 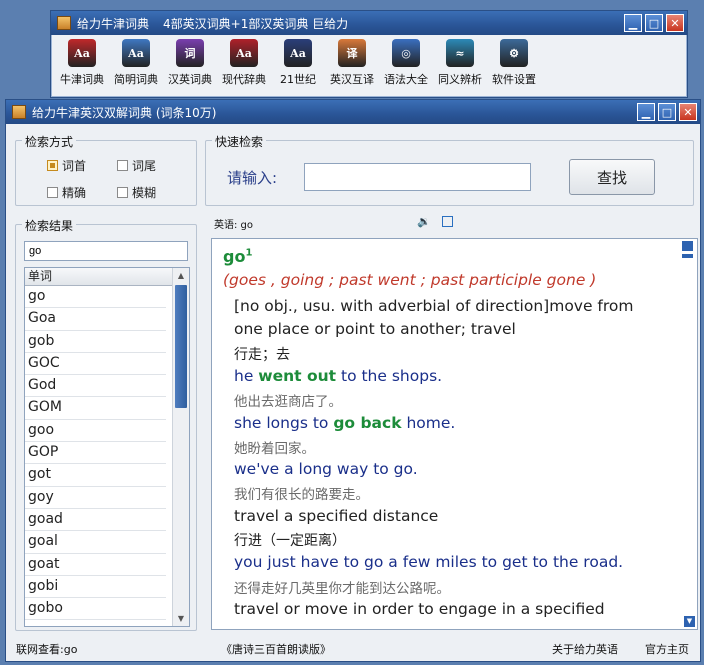 I want to click on example-translation: 她盼着回家。, so click(x=274, y=448).